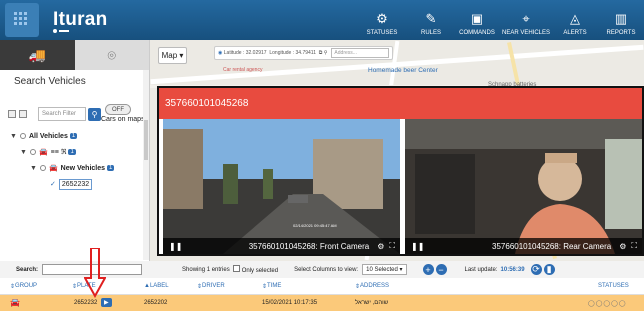  I want to click on location-pin-icon: ◉, so click(220, 53).